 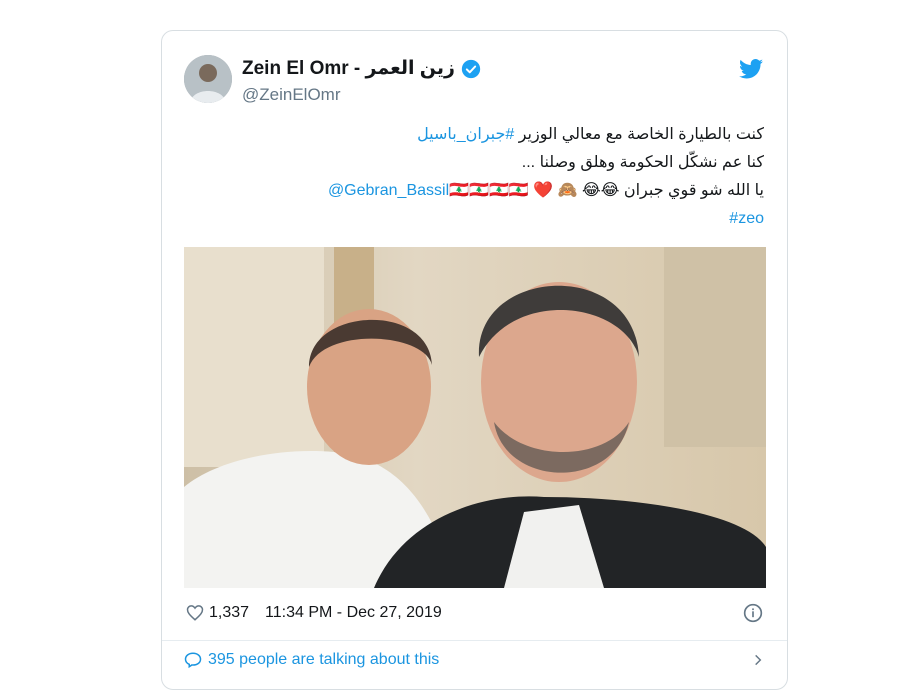 What do you see at coordinates (471, 68) in the screenshot?
I see `verified-badge-icon` at bounding box center [471, 68].